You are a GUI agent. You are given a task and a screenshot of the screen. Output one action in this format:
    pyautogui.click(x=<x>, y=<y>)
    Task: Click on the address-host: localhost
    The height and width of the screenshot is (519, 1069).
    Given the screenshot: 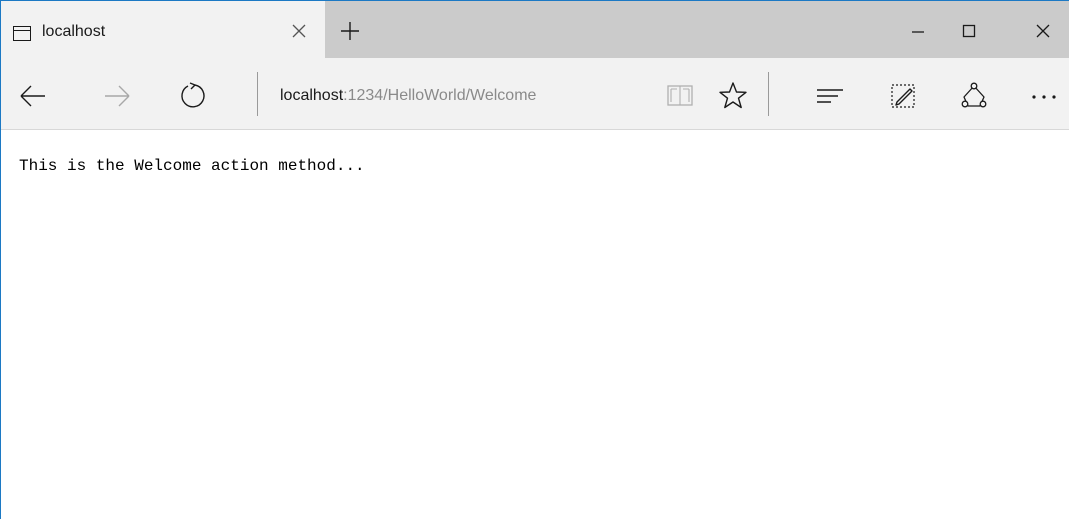 What is the action you would take?
    pyautogui.click(x=312, y=95)
    